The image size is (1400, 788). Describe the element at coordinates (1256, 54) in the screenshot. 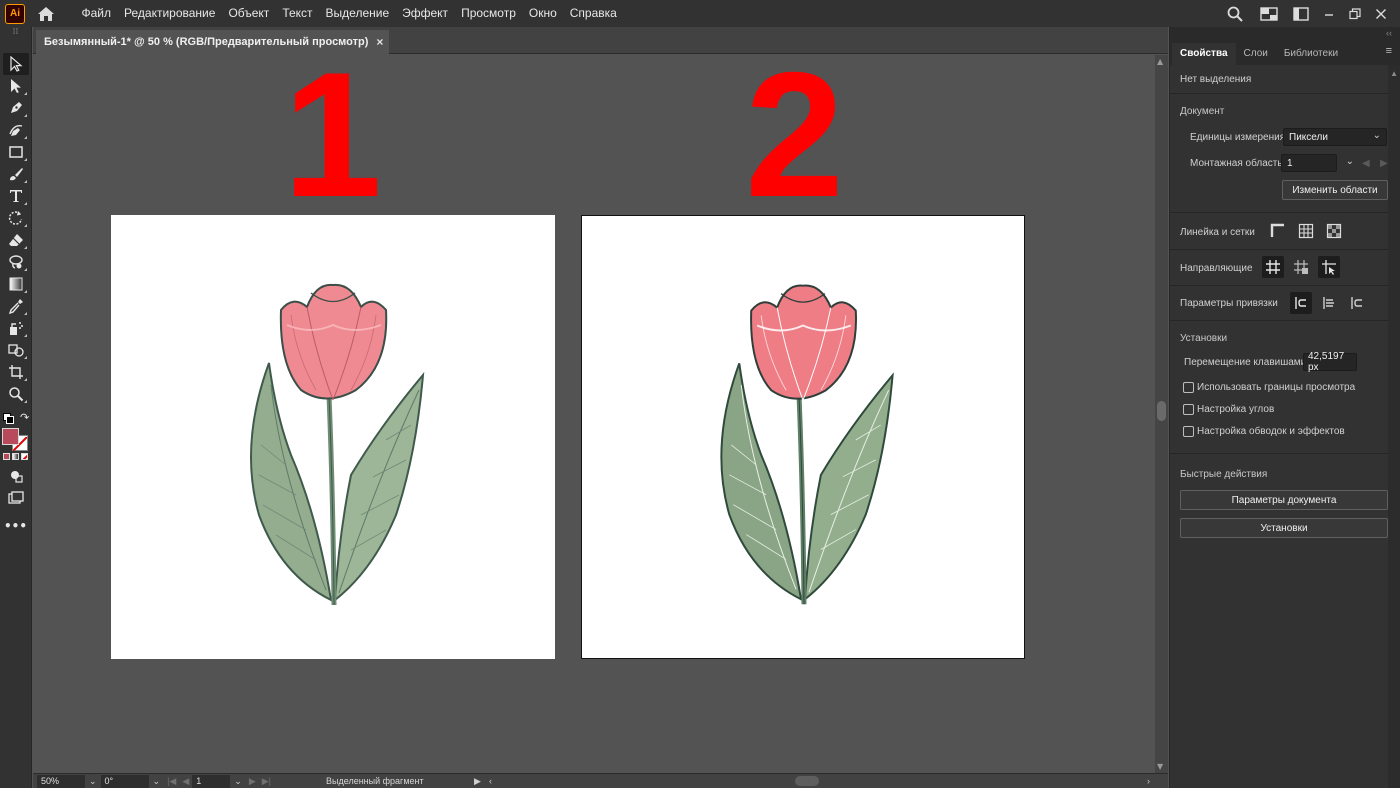

I see `tab-layers: Слои` at that location.